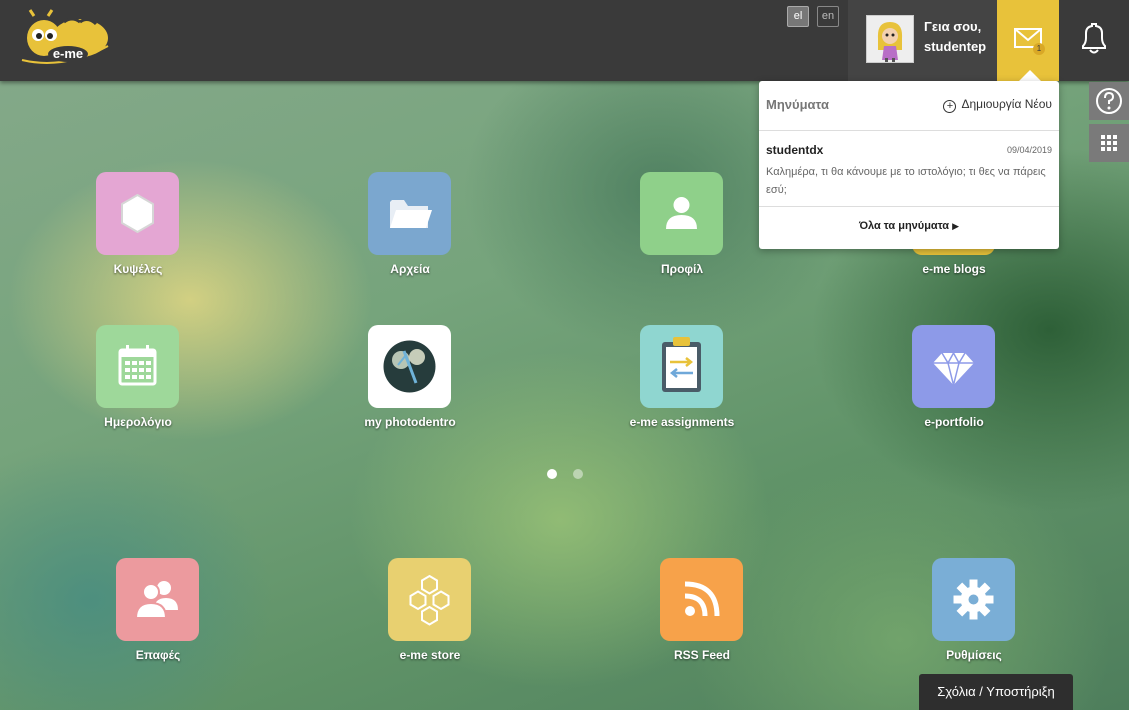 Image resolution: width=1129 pixels, height=710 pixels. What do you see at coordinates (1029, 150) in the screenshot?
I see `message-date: 09/04/2019` at bounding box center [1029, 150].